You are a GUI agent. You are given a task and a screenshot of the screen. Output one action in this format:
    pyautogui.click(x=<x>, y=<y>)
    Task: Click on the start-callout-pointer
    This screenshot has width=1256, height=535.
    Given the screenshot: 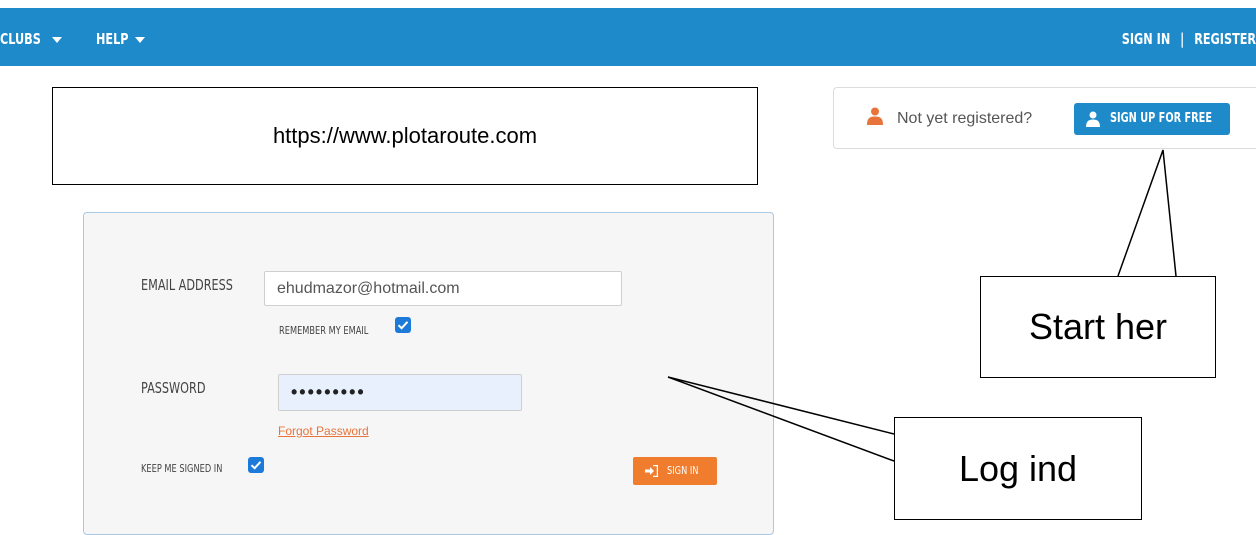 What is the action you would take?
    pyautogui.click(x=1147, y=213)
    